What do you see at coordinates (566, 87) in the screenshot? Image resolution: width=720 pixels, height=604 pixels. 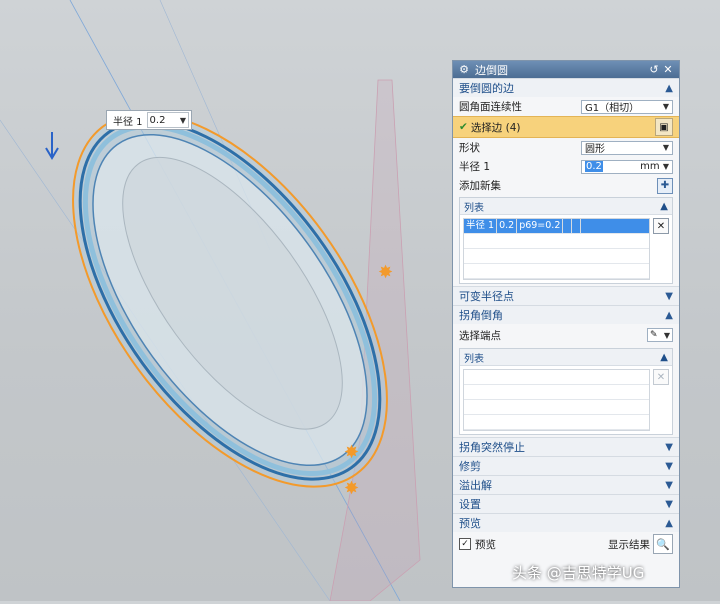 I see `section-edges-header: 要倒圆的边 ▲` at bounding box center [566, 87].